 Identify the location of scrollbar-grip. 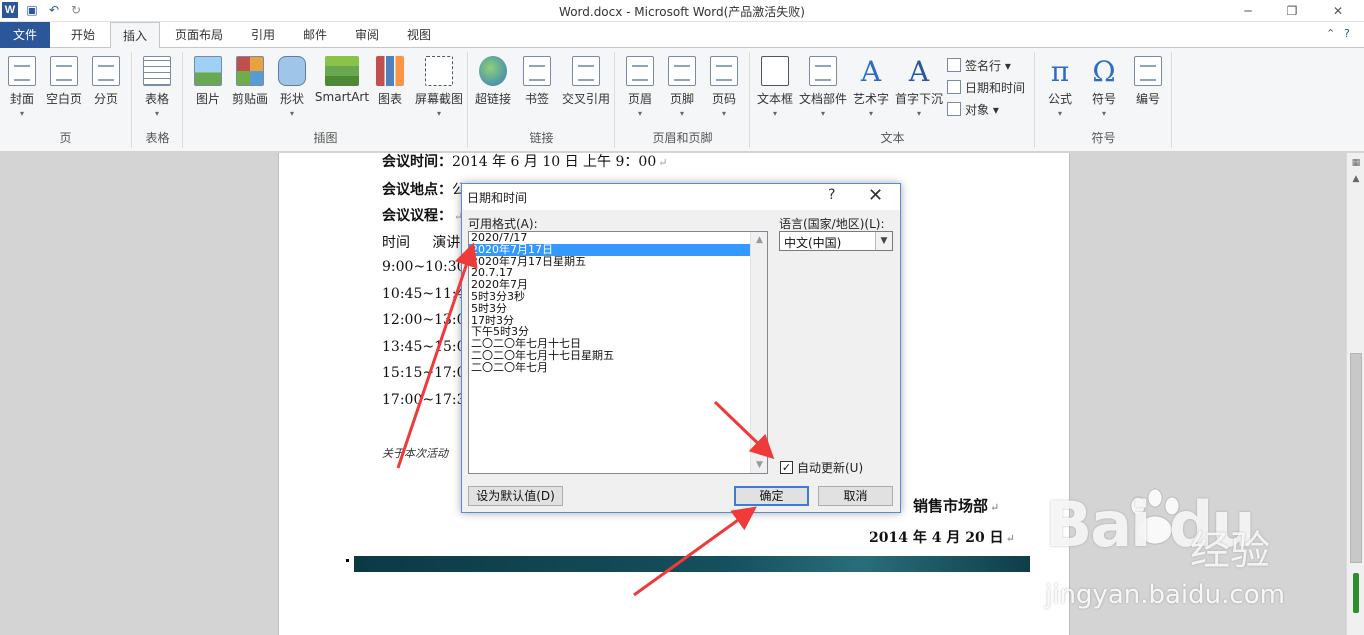
(1356, 593).